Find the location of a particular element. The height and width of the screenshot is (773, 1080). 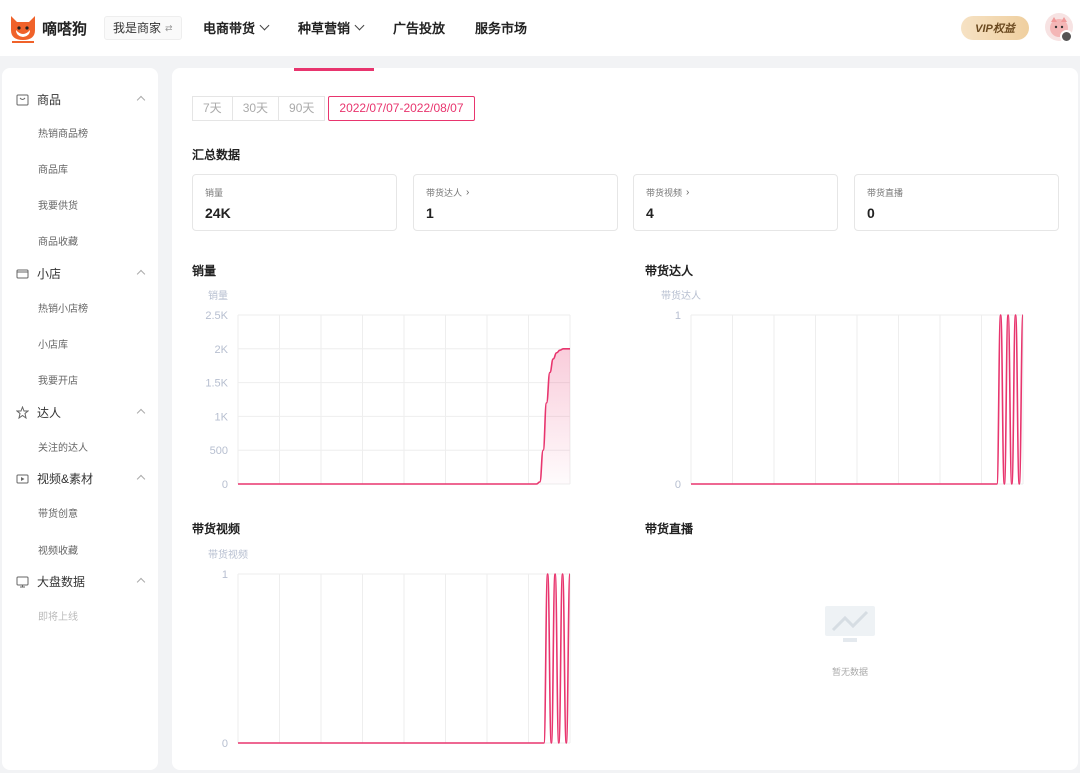

summary-title: 汇总数据 is located at coordinates (216, 155).